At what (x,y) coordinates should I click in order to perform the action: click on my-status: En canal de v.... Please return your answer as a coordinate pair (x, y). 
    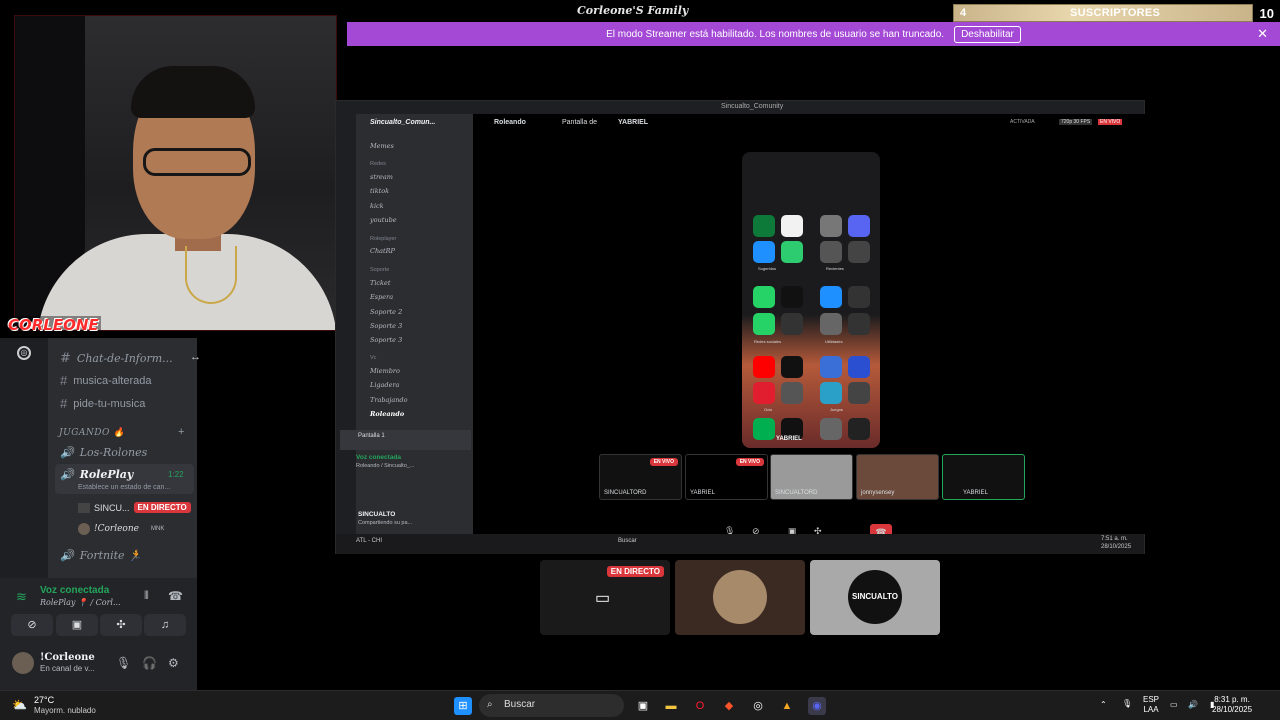
    Looking at the image, I should click on (67, 668).